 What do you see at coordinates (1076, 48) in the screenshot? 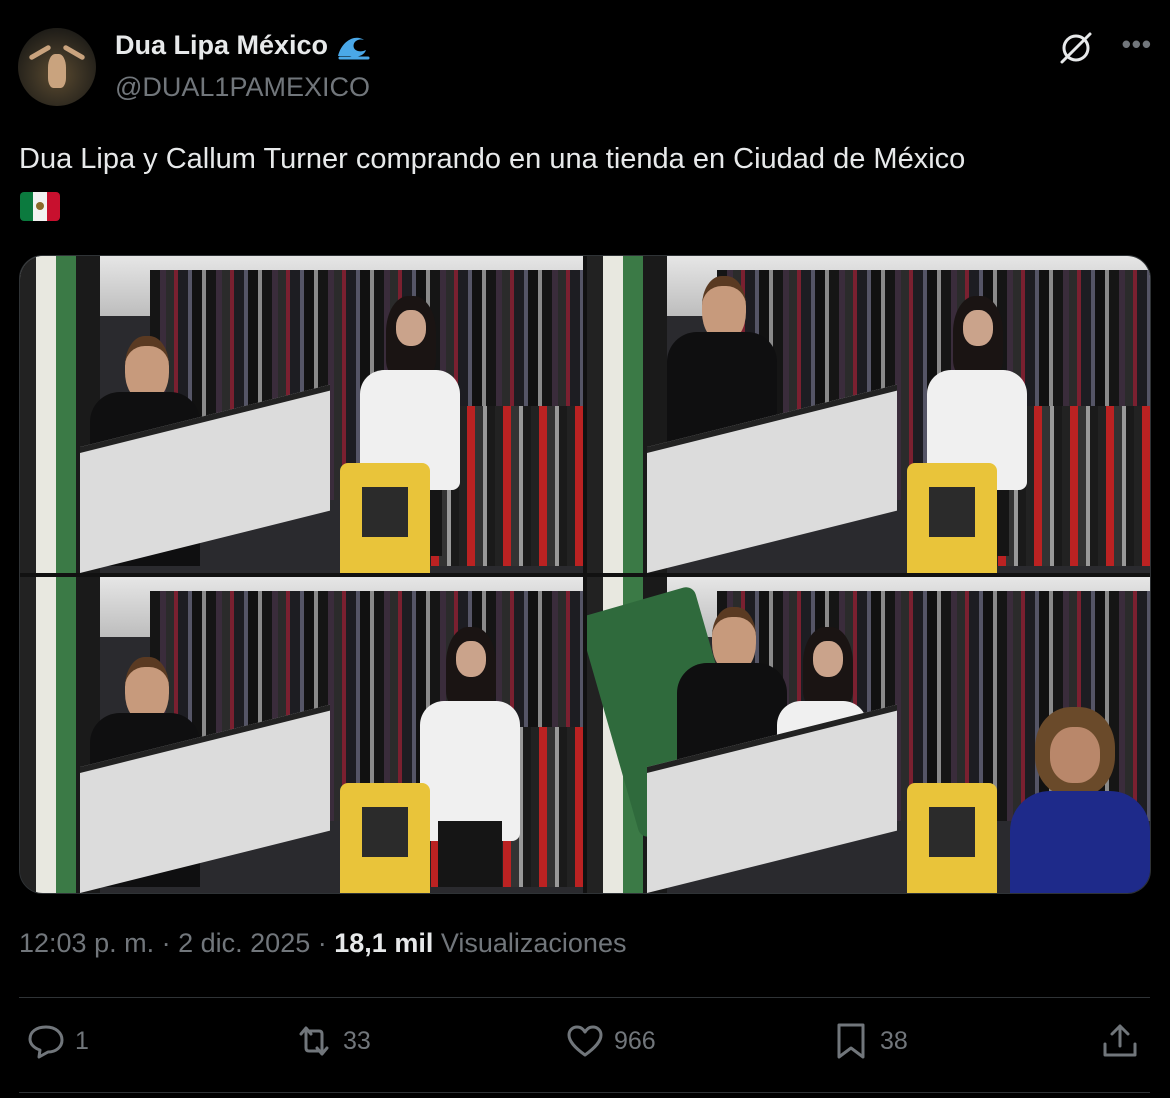
I see `grok-icon` at bounding box center [1076, 48].